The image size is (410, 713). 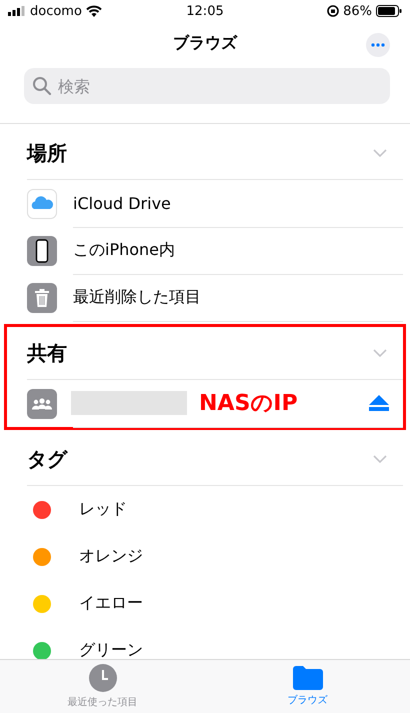 What do you see at coordinates (333, 11) in the screenshot?
I see `orientation-lock-icon` at bounding box center [333, 11].